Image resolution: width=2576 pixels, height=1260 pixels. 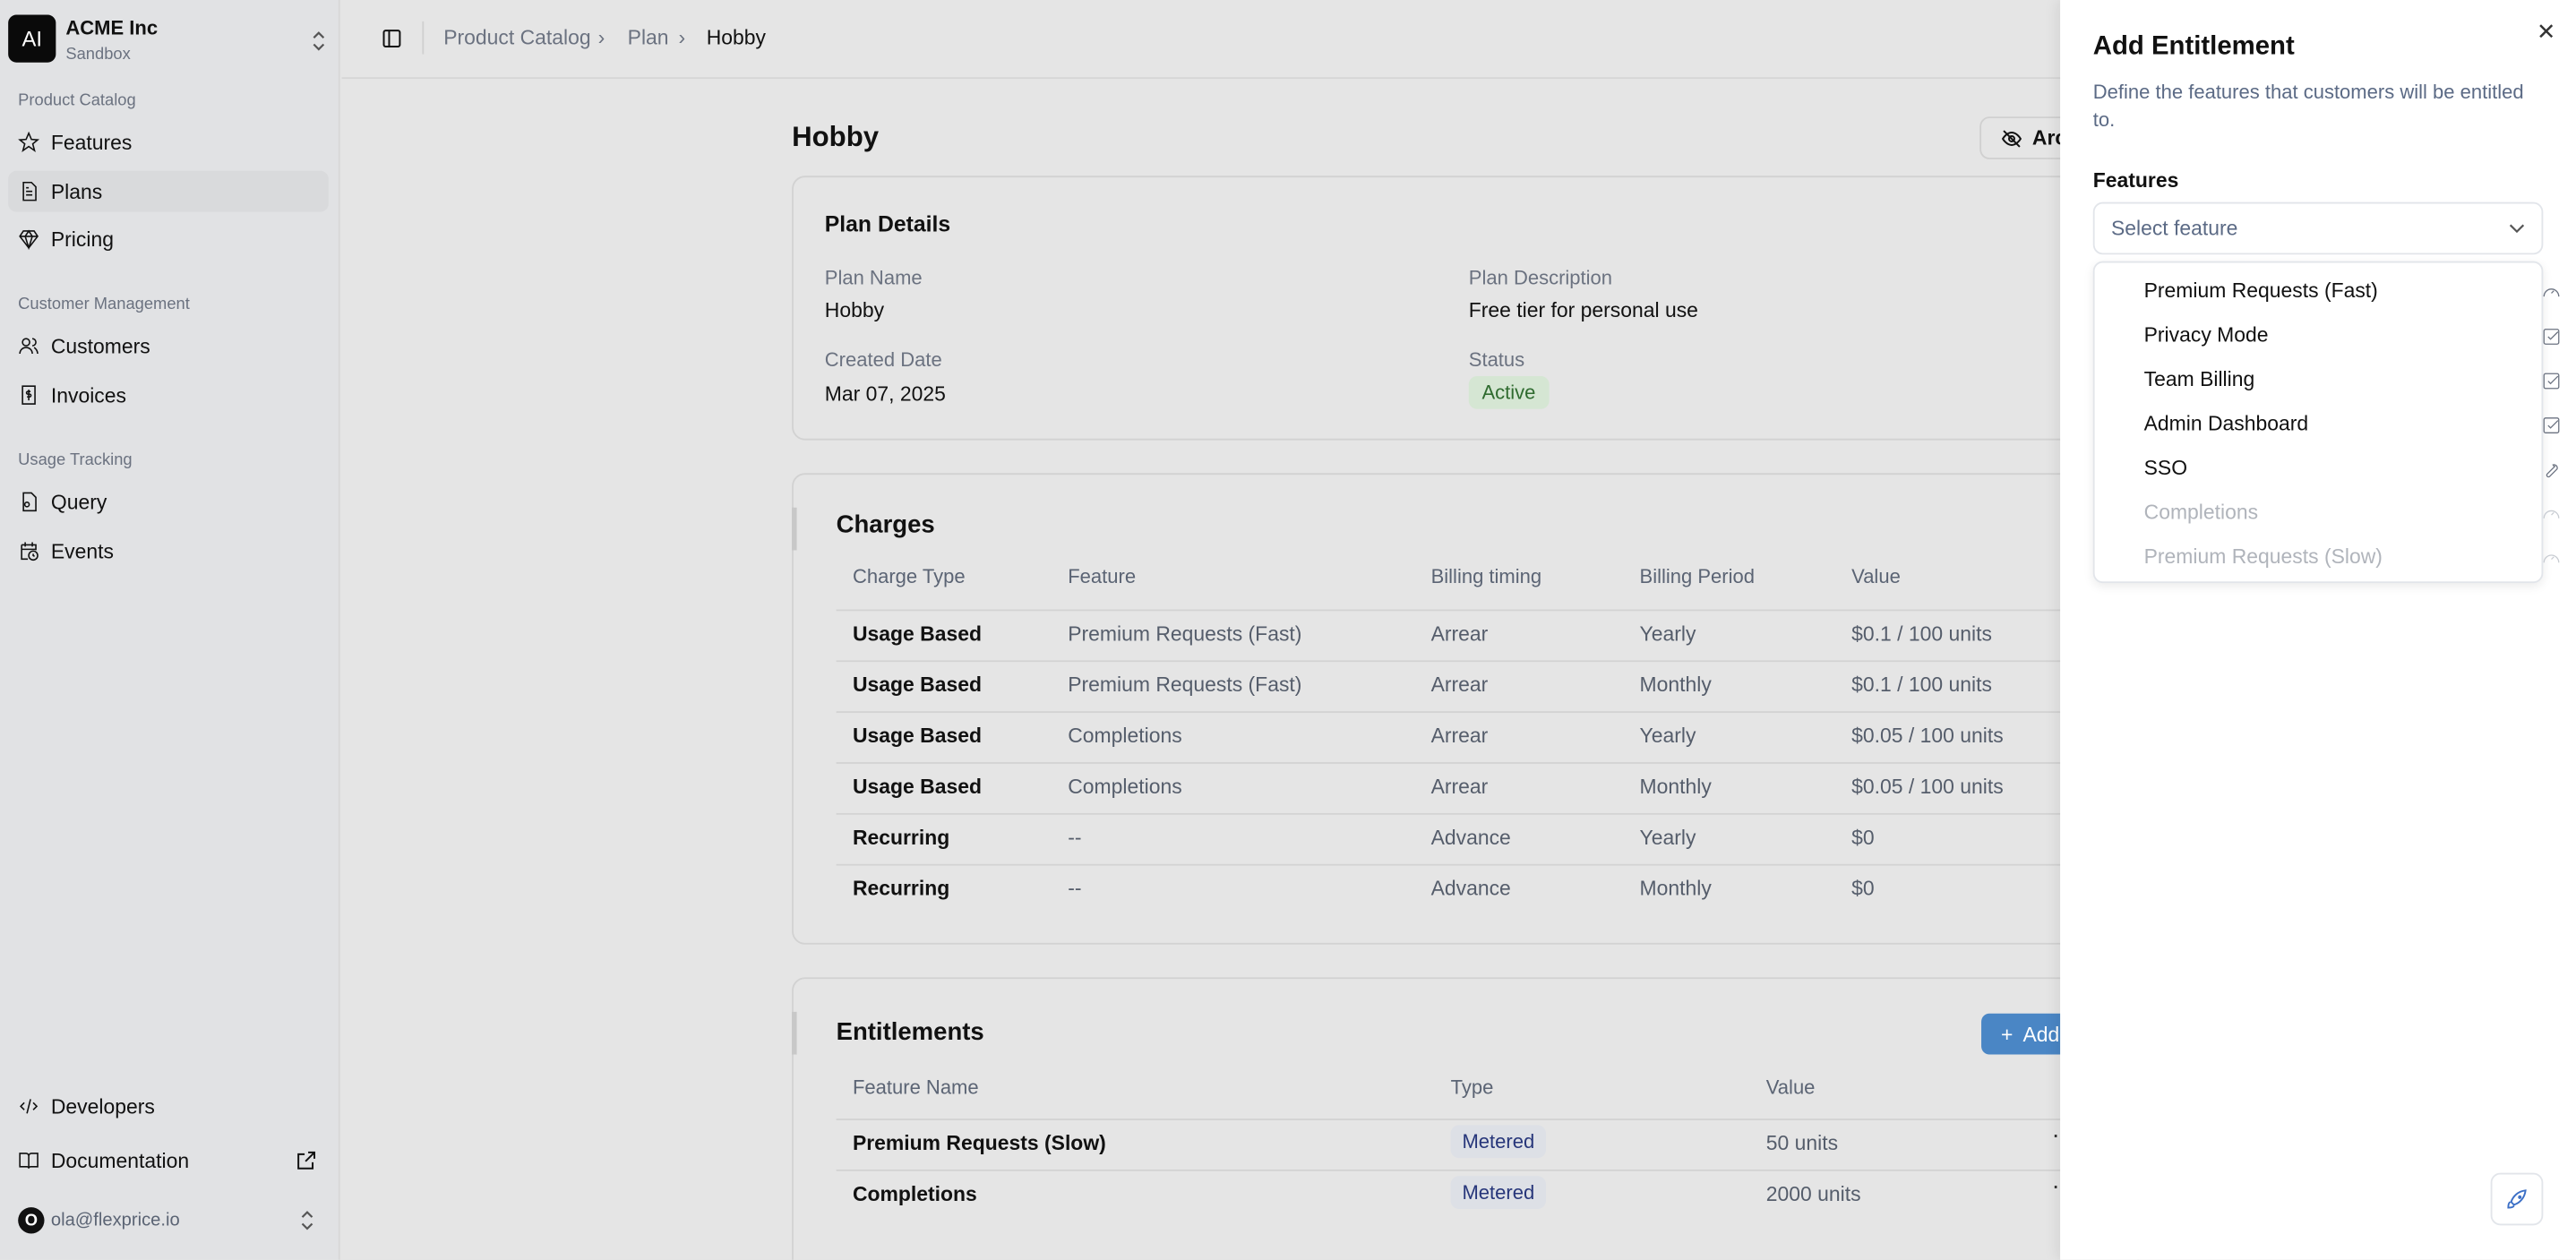 What do you see at coordinates (102, 1106) in the screenshot?
I see `nav-label: Developers` at bounding box center [102, 1106].